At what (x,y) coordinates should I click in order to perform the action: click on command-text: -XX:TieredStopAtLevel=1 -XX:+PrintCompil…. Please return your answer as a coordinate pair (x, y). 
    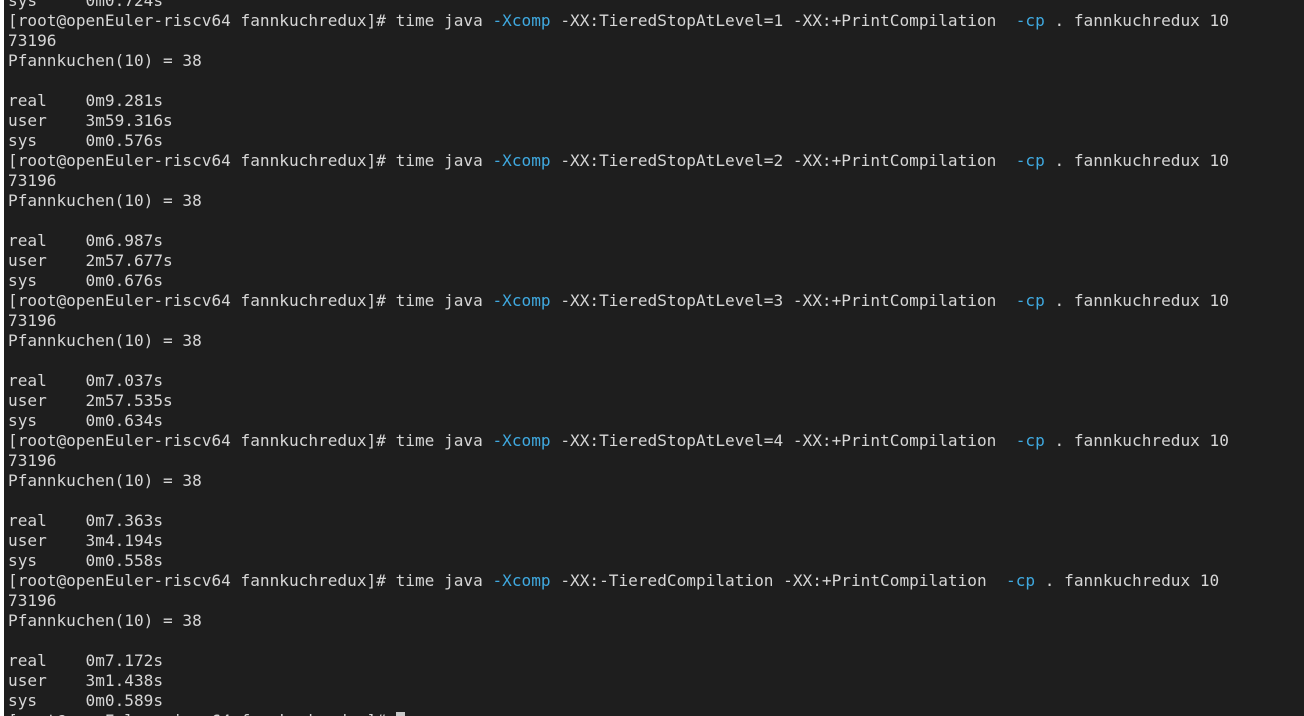
    Looking at the image, I should click on (783, 20).